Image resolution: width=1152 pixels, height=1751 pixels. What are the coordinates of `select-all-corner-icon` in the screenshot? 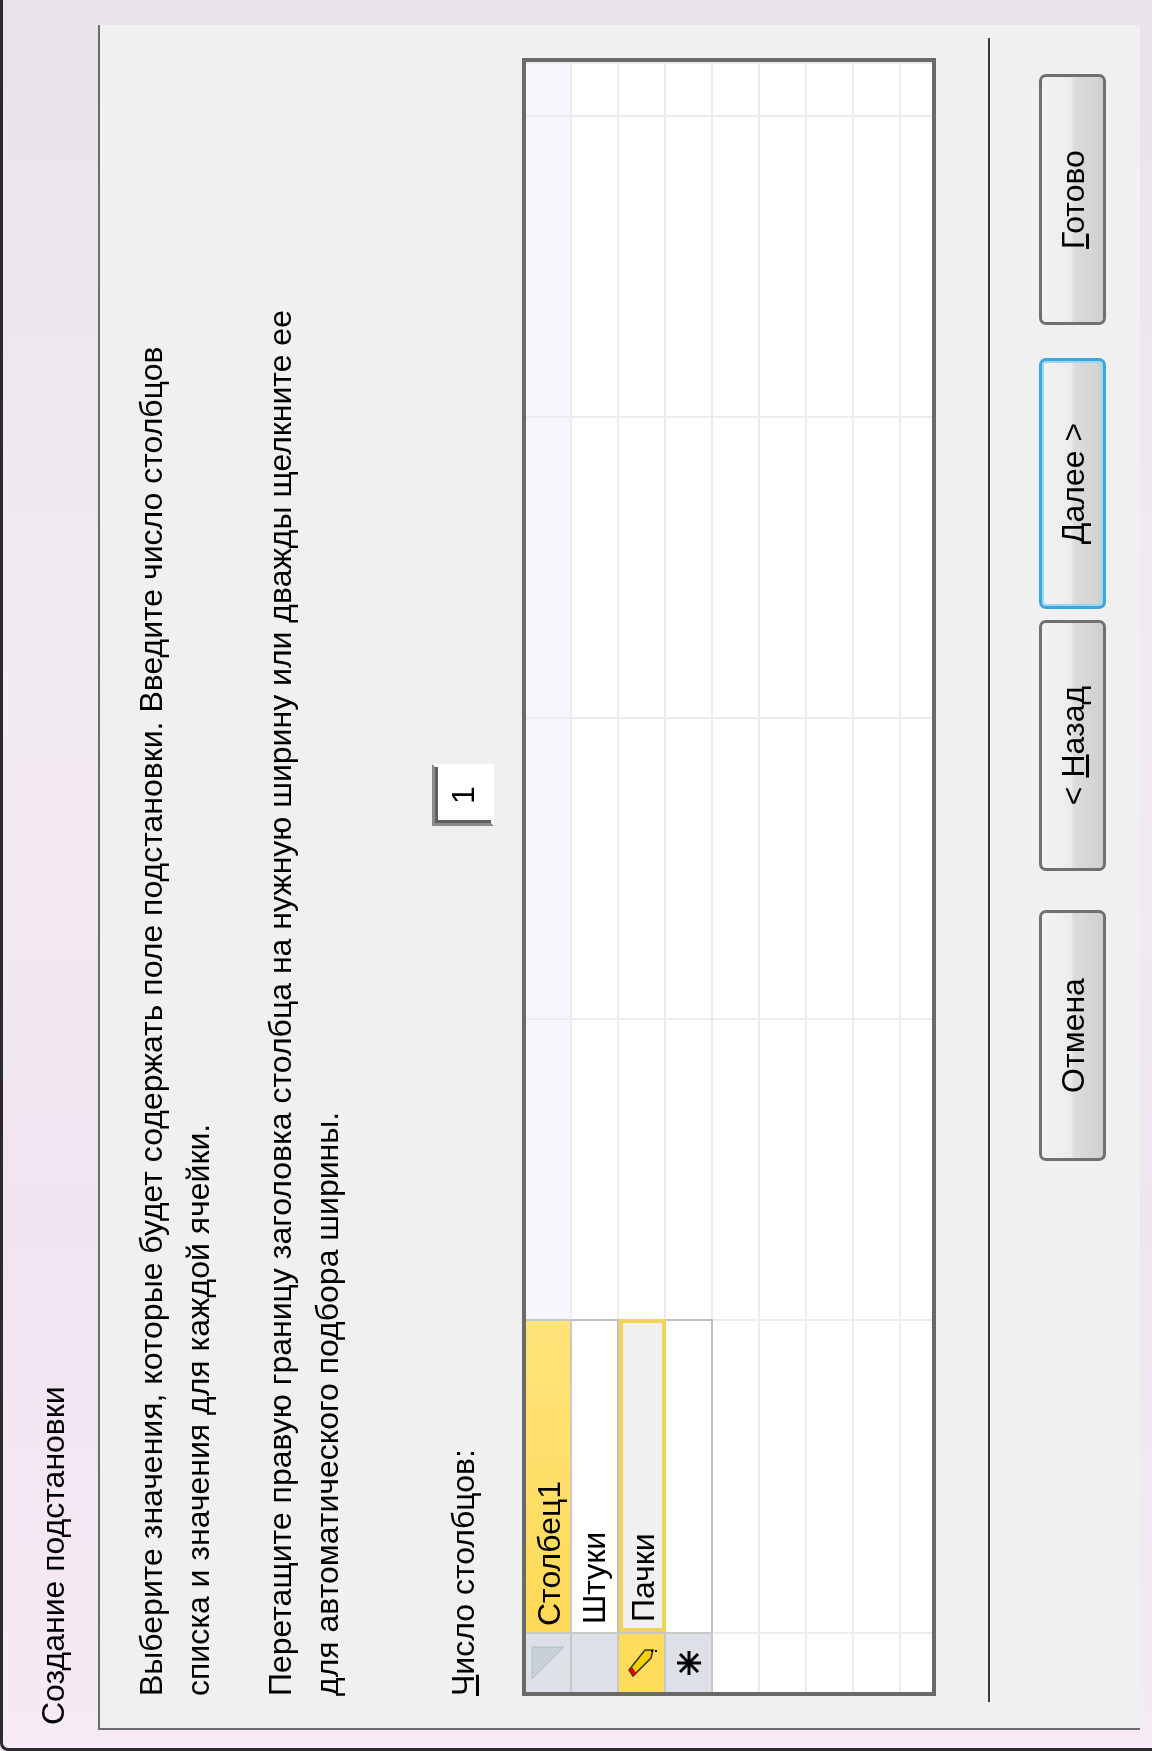 It's located at (548, 1663).